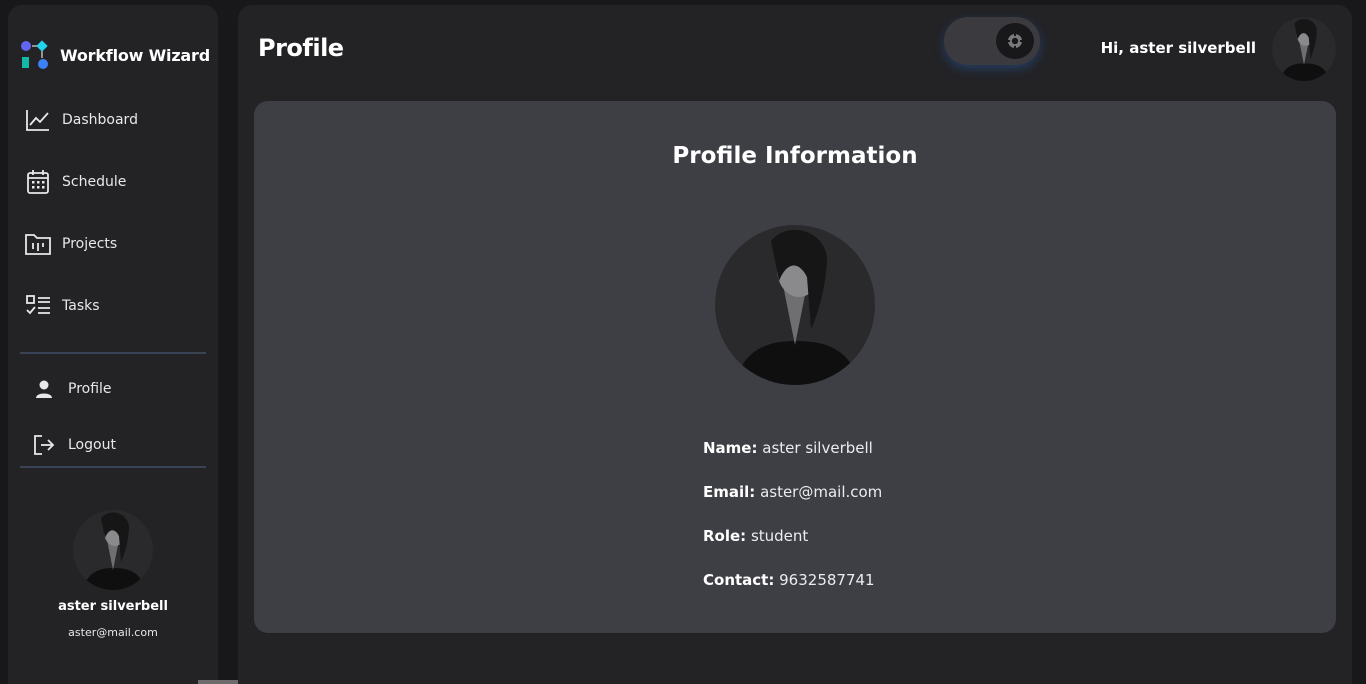  Describe the element at coordinates (44, 445) in the screenshot. I see `logout-icon` at that location.